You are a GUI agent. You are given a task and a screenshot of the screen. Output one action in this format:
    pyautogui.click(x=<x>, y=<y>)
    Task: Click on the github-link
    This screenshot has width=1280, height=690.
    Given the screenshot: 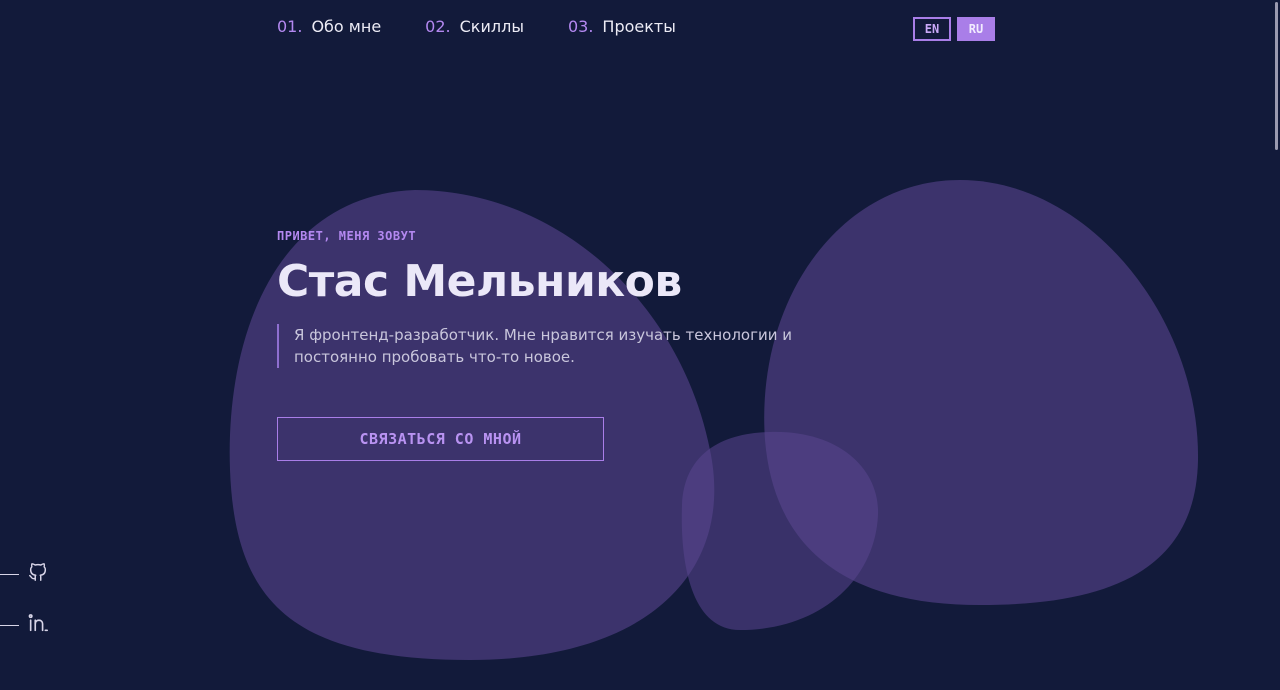 What is the action you would take?
    pyautogui.click(x=24, y=574)
    